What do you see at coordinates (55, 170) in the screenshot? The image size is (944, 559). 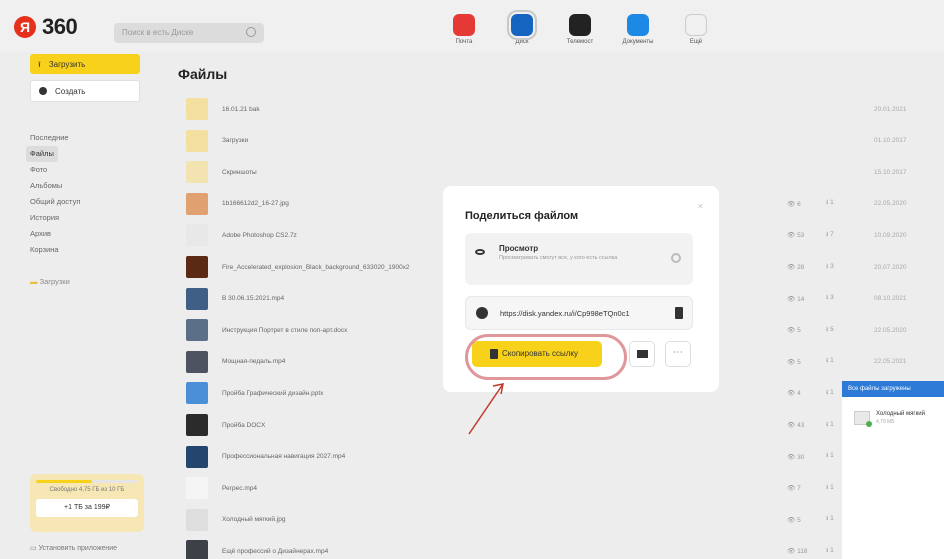 I see `sidebar-item-photo: Фото` at bounding box center [55, 170].